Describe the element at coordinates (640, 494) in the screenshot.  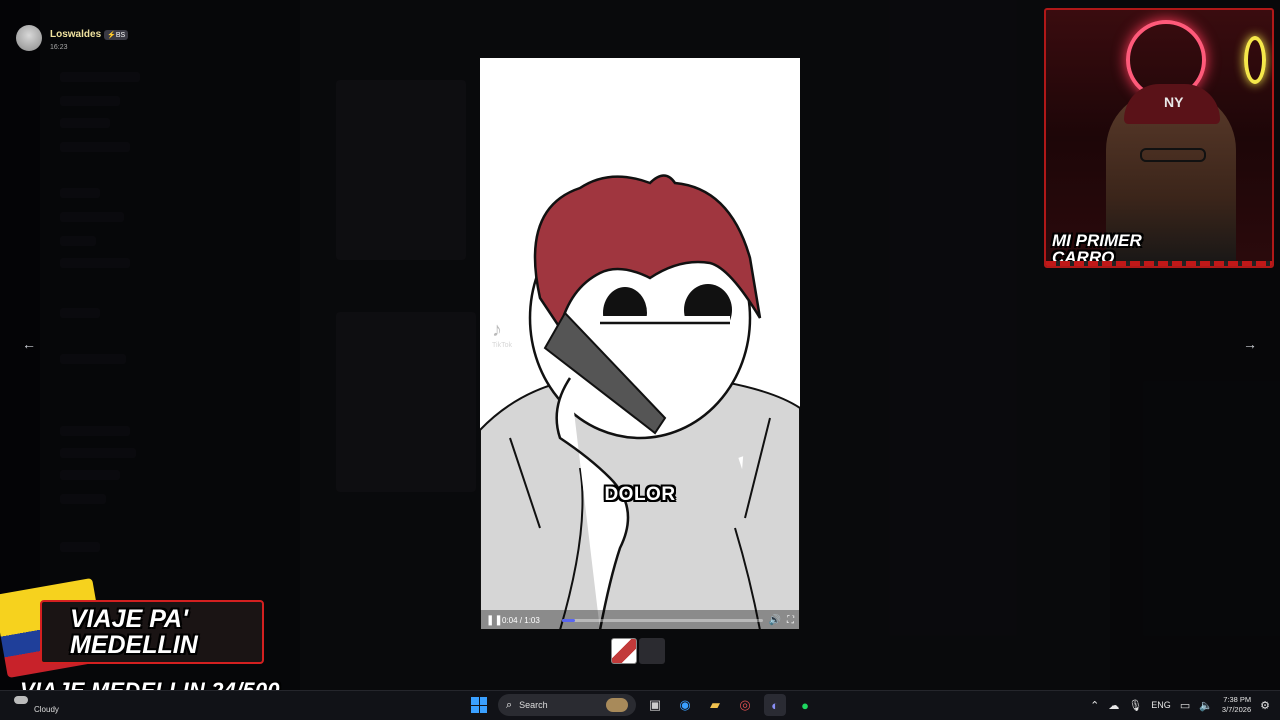
I see `video-subtitle: DOLOR` at that location.